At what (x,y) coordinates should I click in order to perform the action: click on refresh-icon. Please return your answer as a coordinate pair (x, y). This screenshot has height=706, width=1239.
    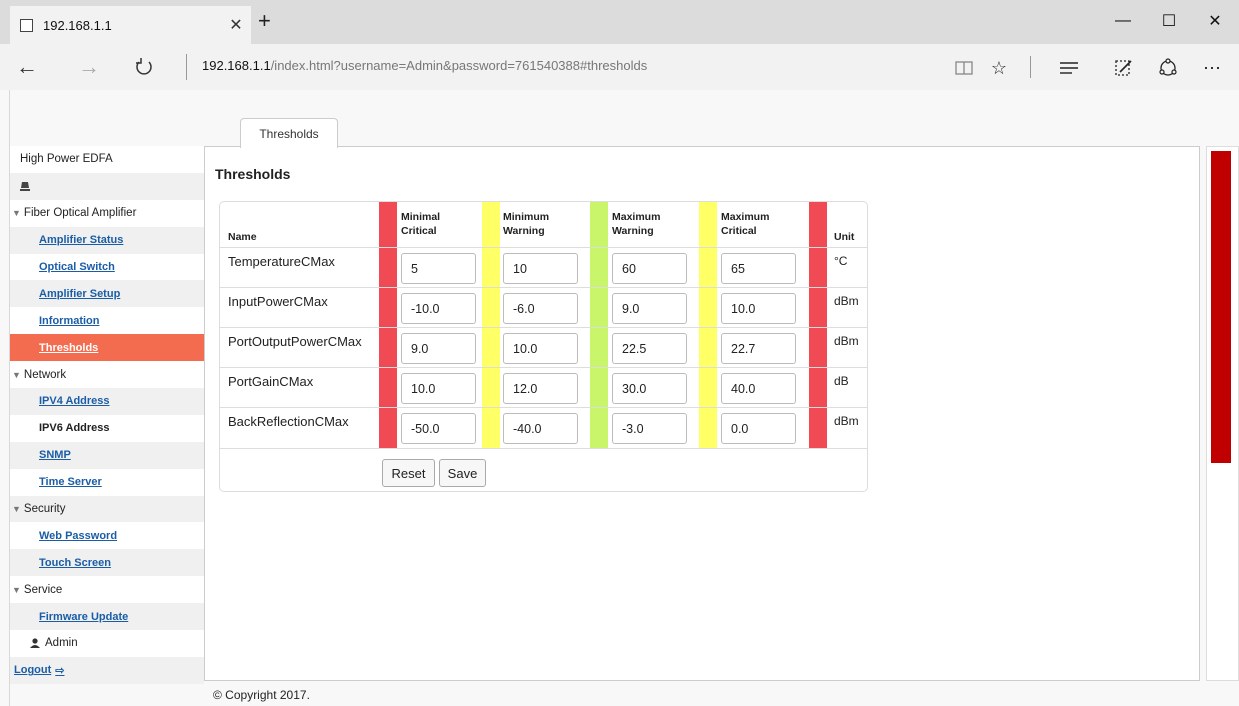
    Looking at the image, I should click on (144, 67).